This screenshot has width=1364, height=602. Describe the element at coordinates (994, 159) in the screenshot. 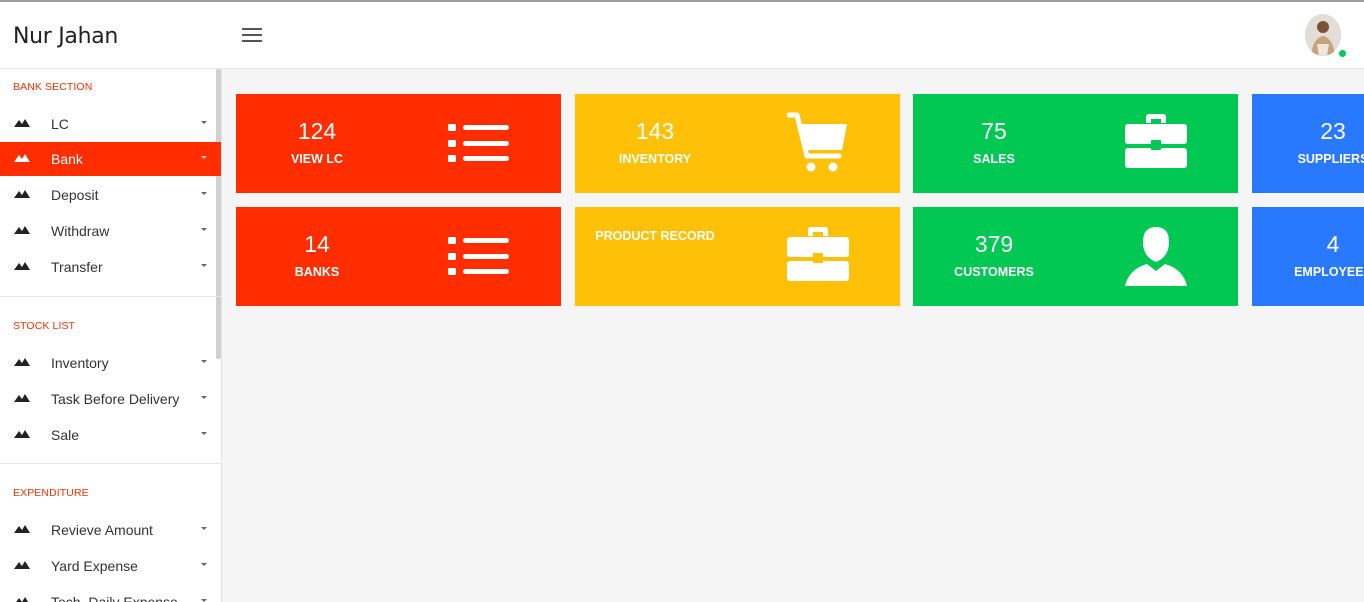

I see `card-label: SALES` at that location.